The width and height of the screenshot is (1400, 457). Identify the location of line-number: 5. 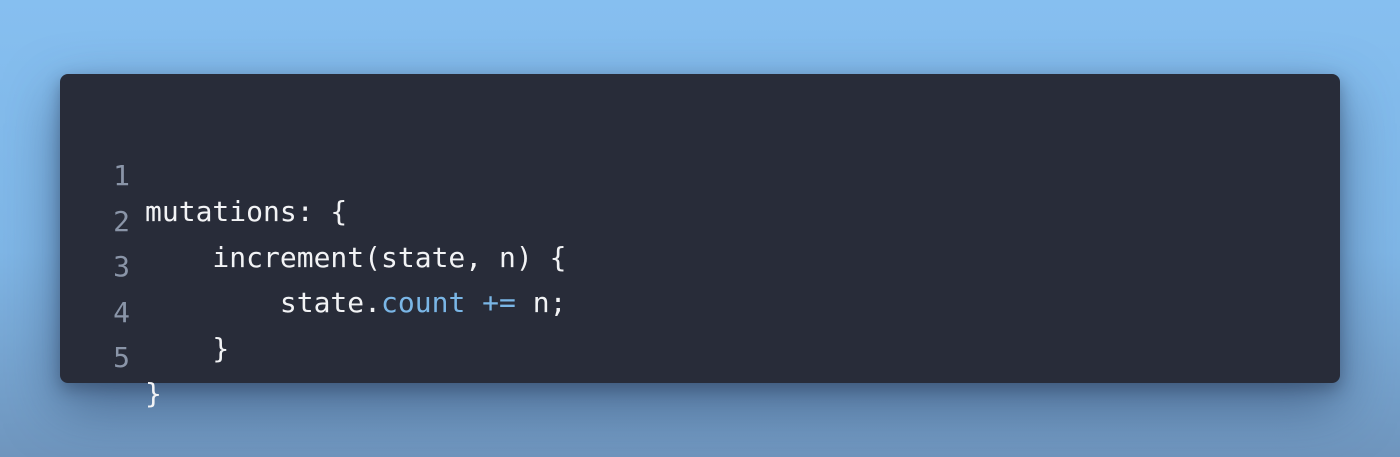
(121, 357).